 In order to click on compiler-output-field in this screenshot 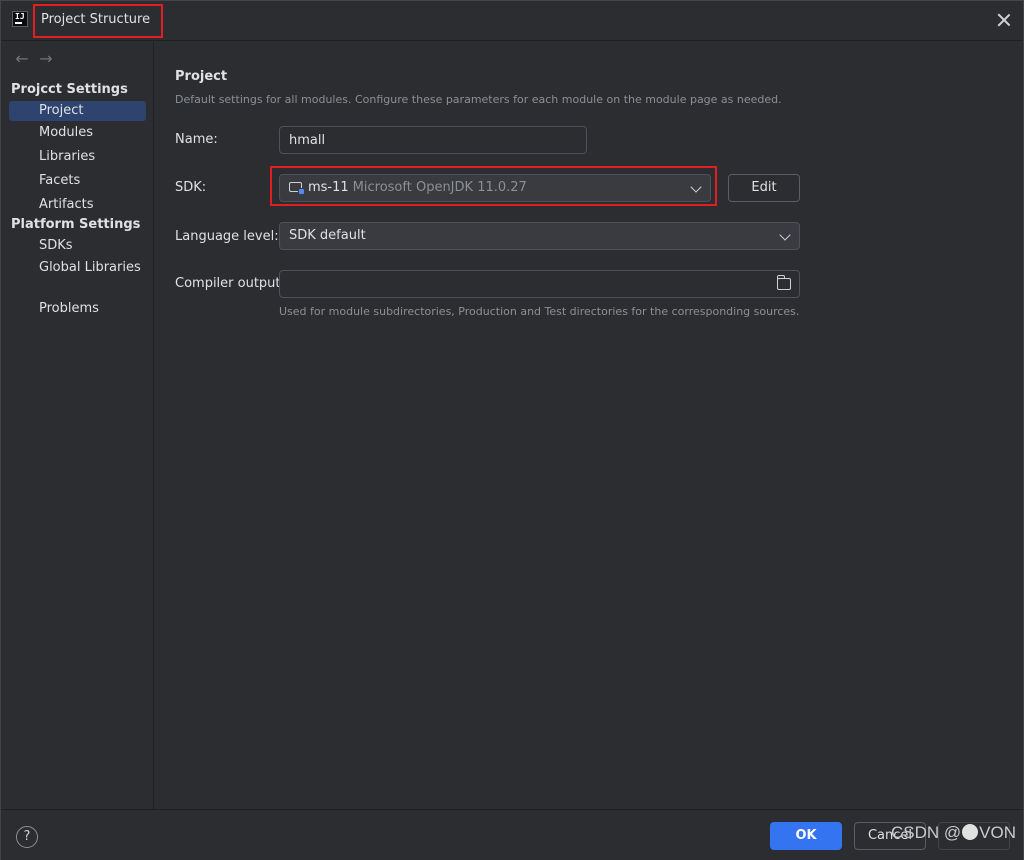, I will do `click(539, 284)`.